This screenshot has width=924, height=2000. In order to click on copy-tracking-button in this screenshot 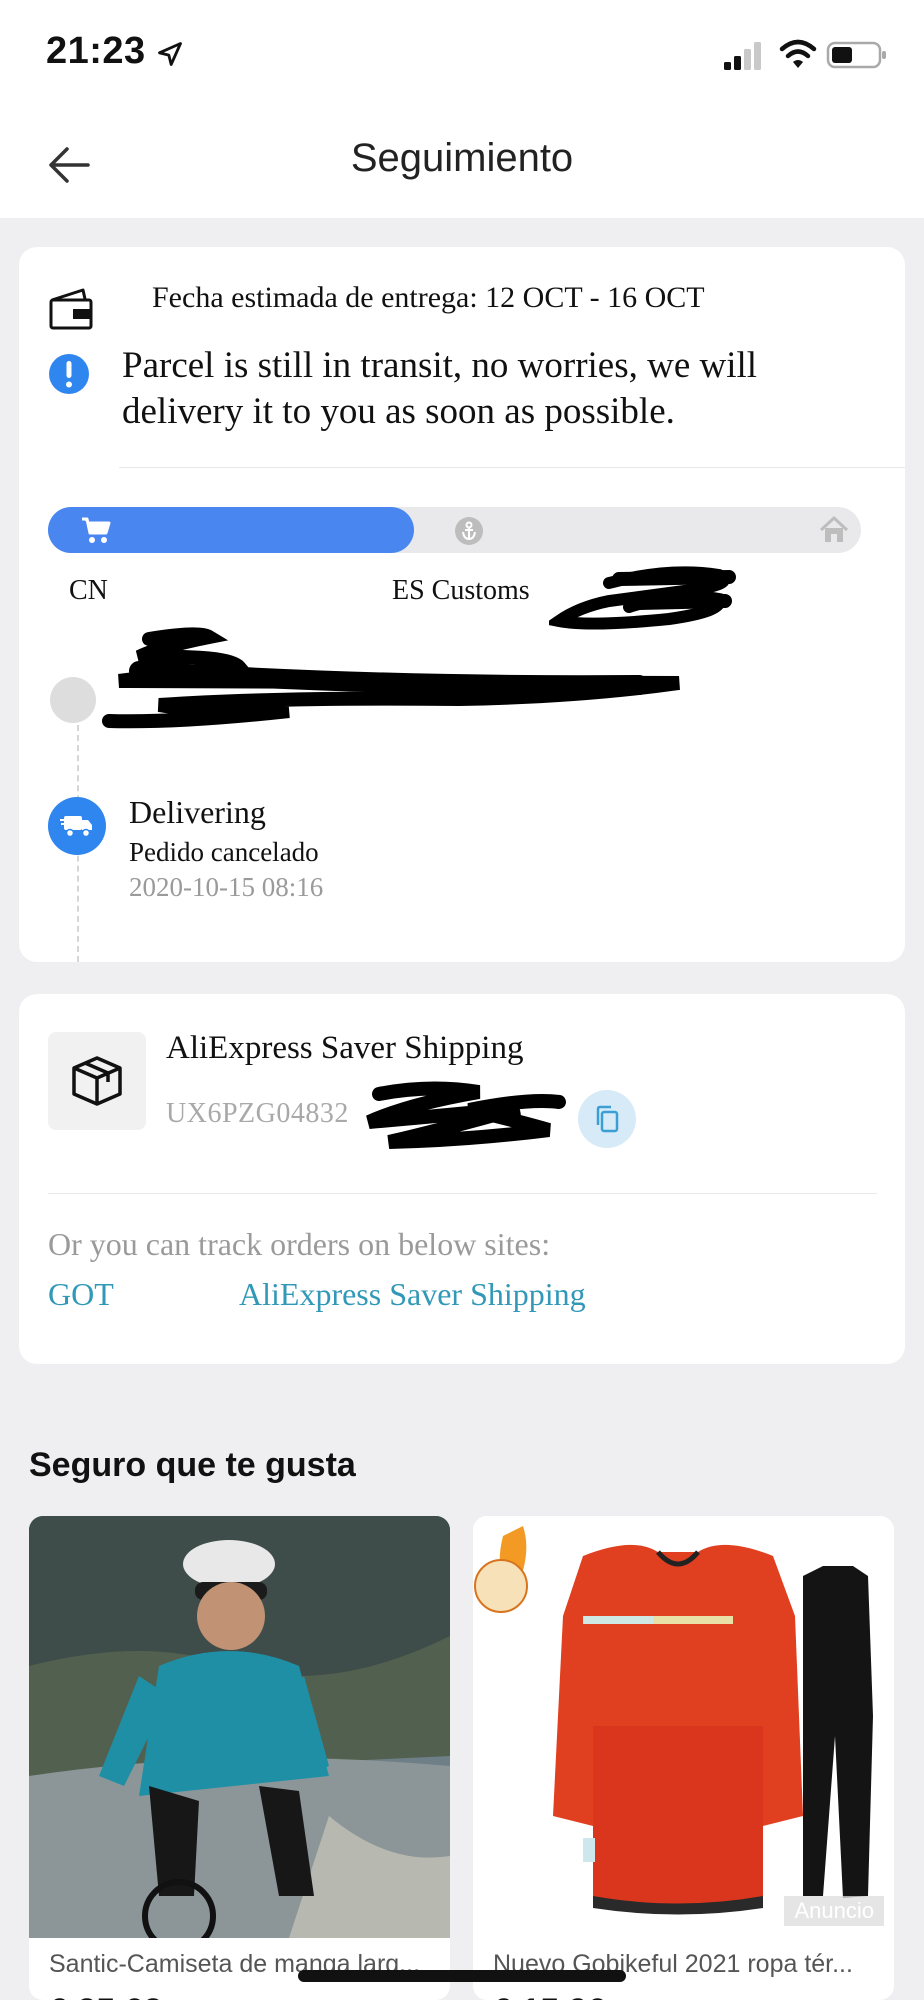, I will do `click(607, 1119)`.